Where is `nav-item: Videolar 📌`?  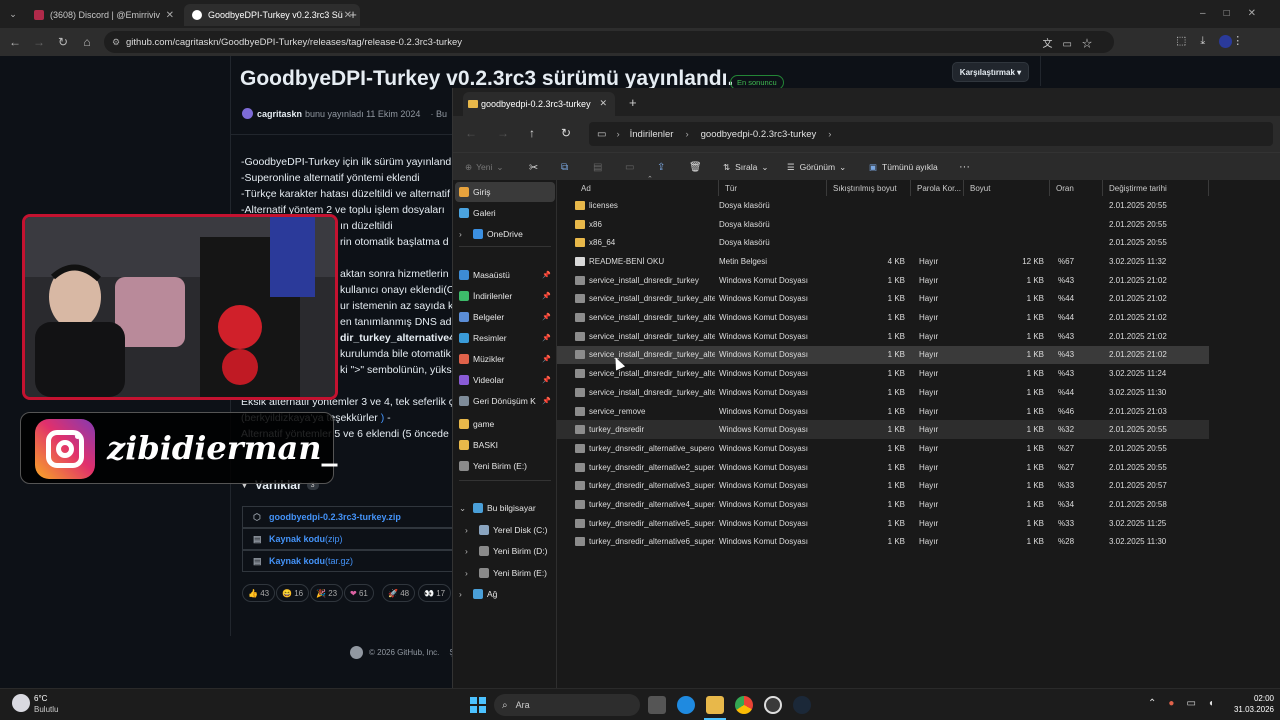
nav-item: Videolar 📌 is located at coordinates (505, 380).